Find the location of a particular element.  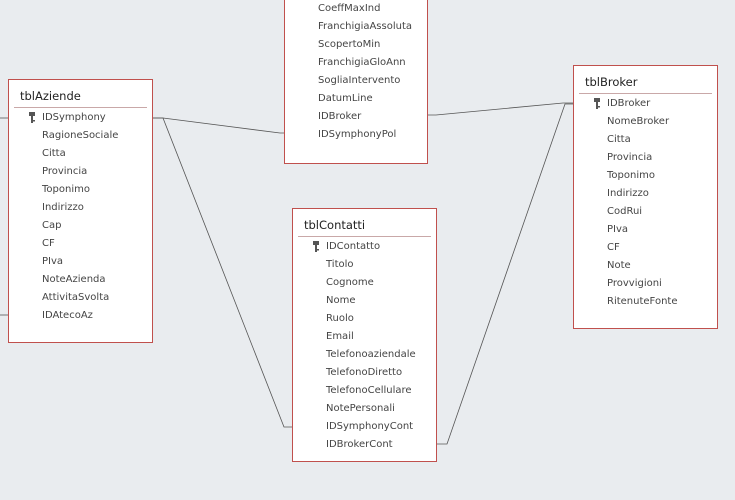

field-row: IDSymphony is located at coordinates (80, 118).